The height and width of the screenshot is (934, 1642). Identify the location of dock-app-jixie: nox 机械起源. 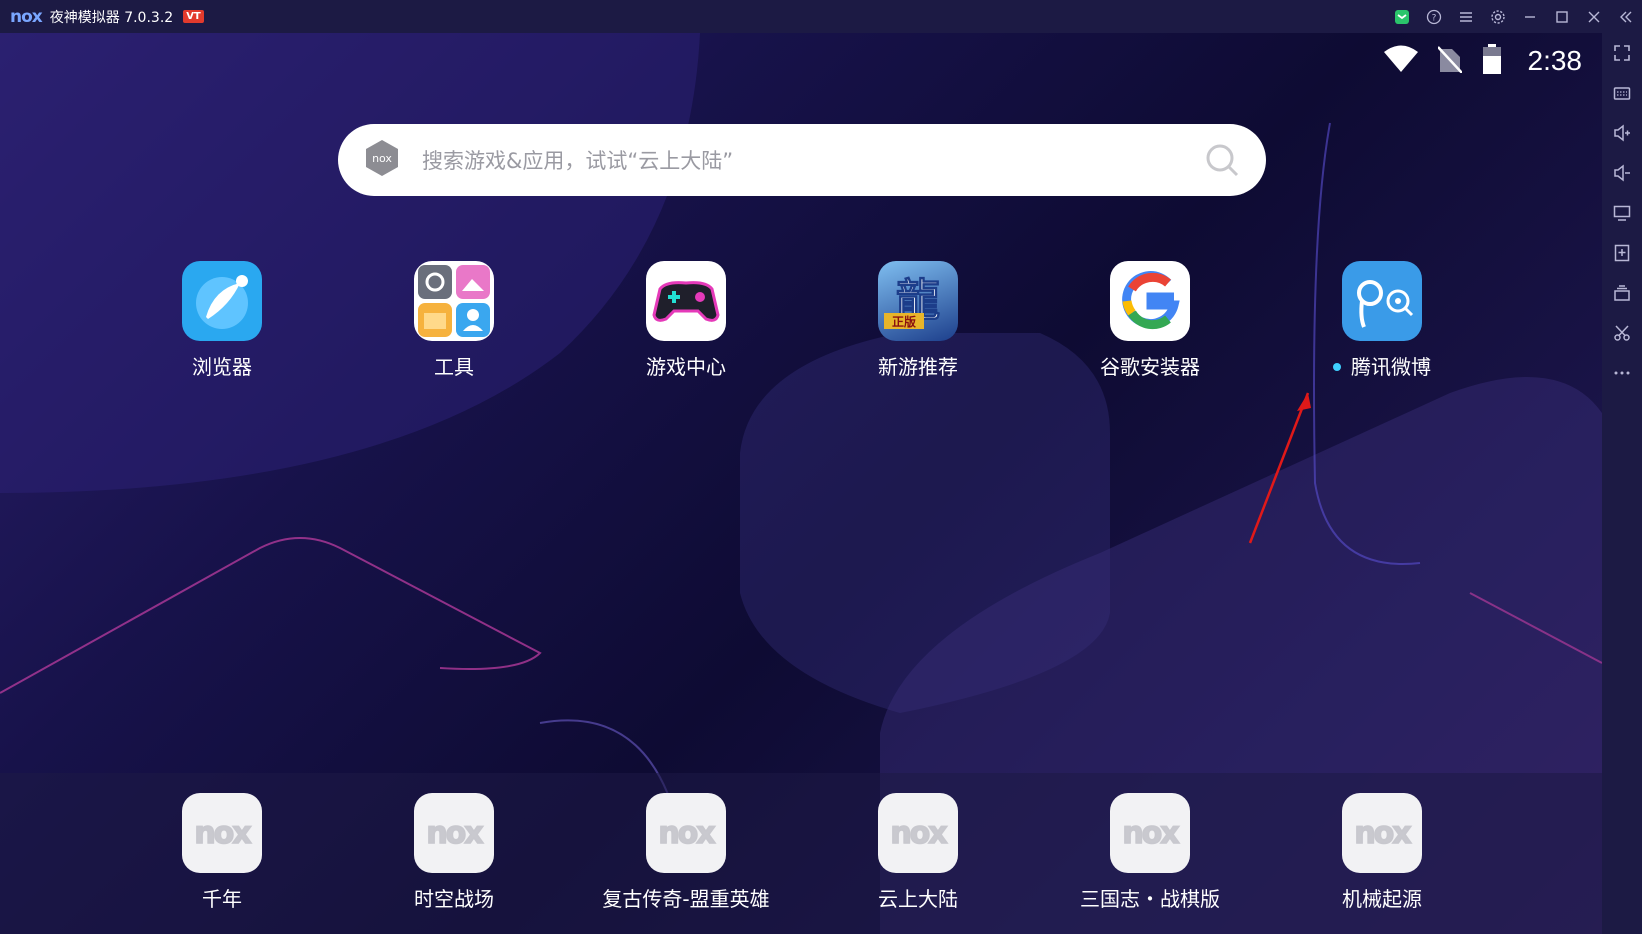
(1382, 852).